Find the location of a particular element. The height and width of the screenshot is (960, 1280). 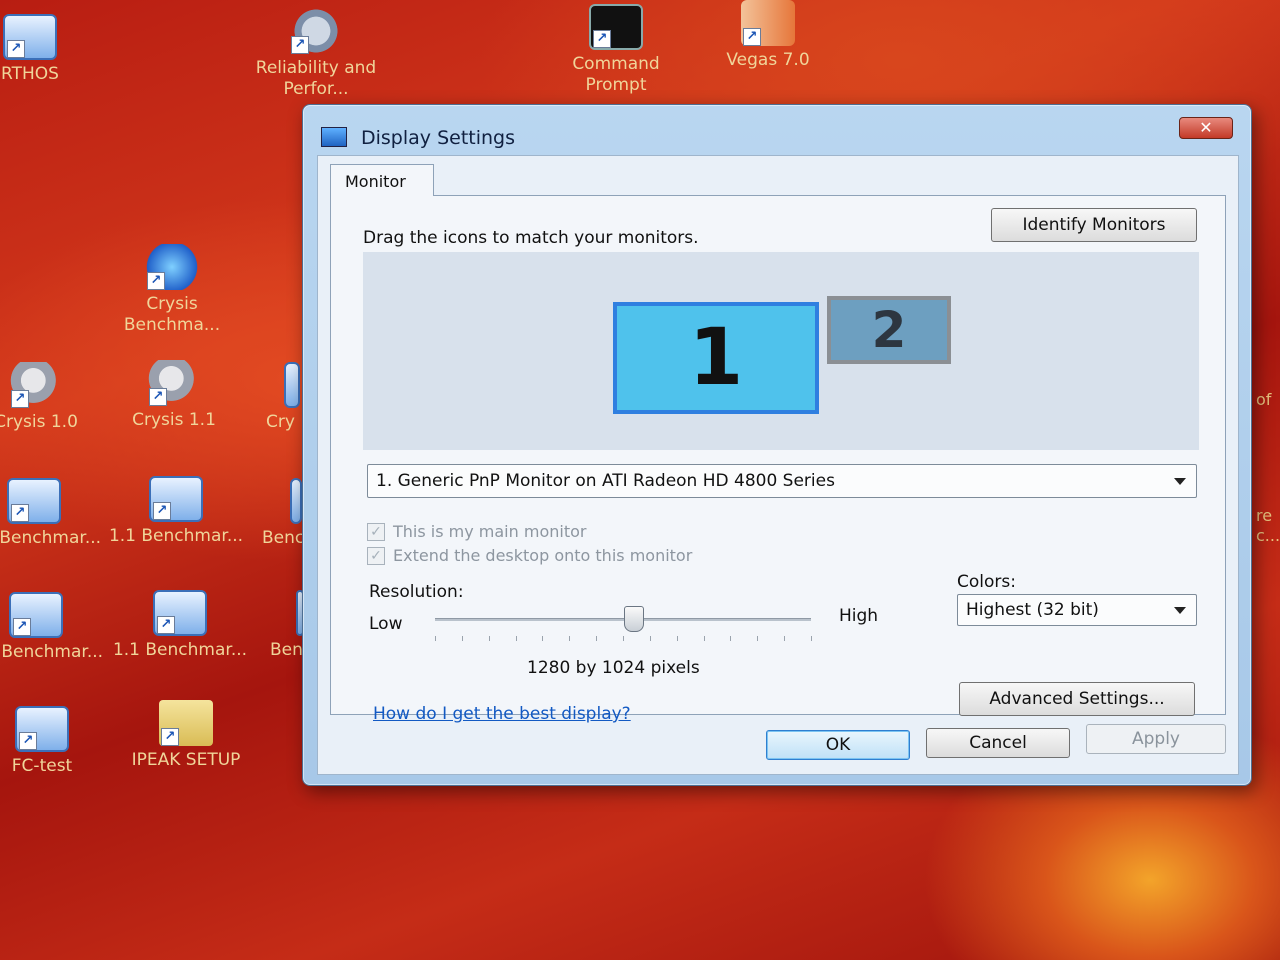

checkbox-label: Extend the desktop onto this monitor is located at coordinates (543, 555).